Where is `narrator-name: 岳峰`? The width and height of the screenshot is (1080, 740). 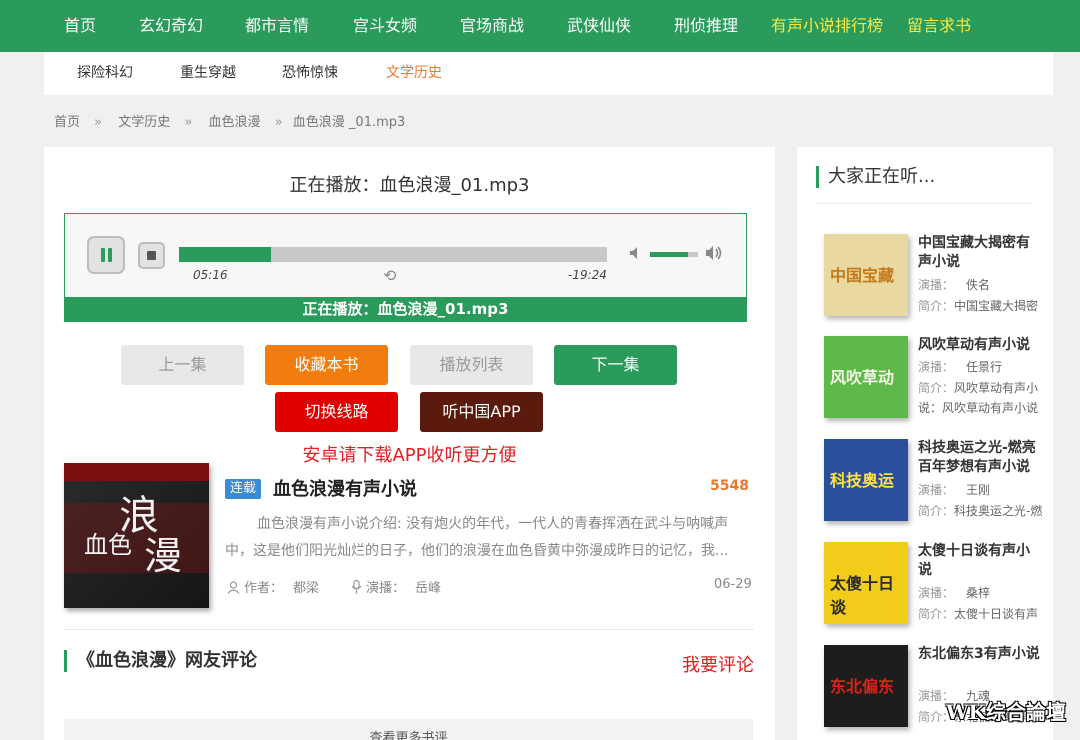
narrator-name: 岳峰 is located at coordinates (428, 588).